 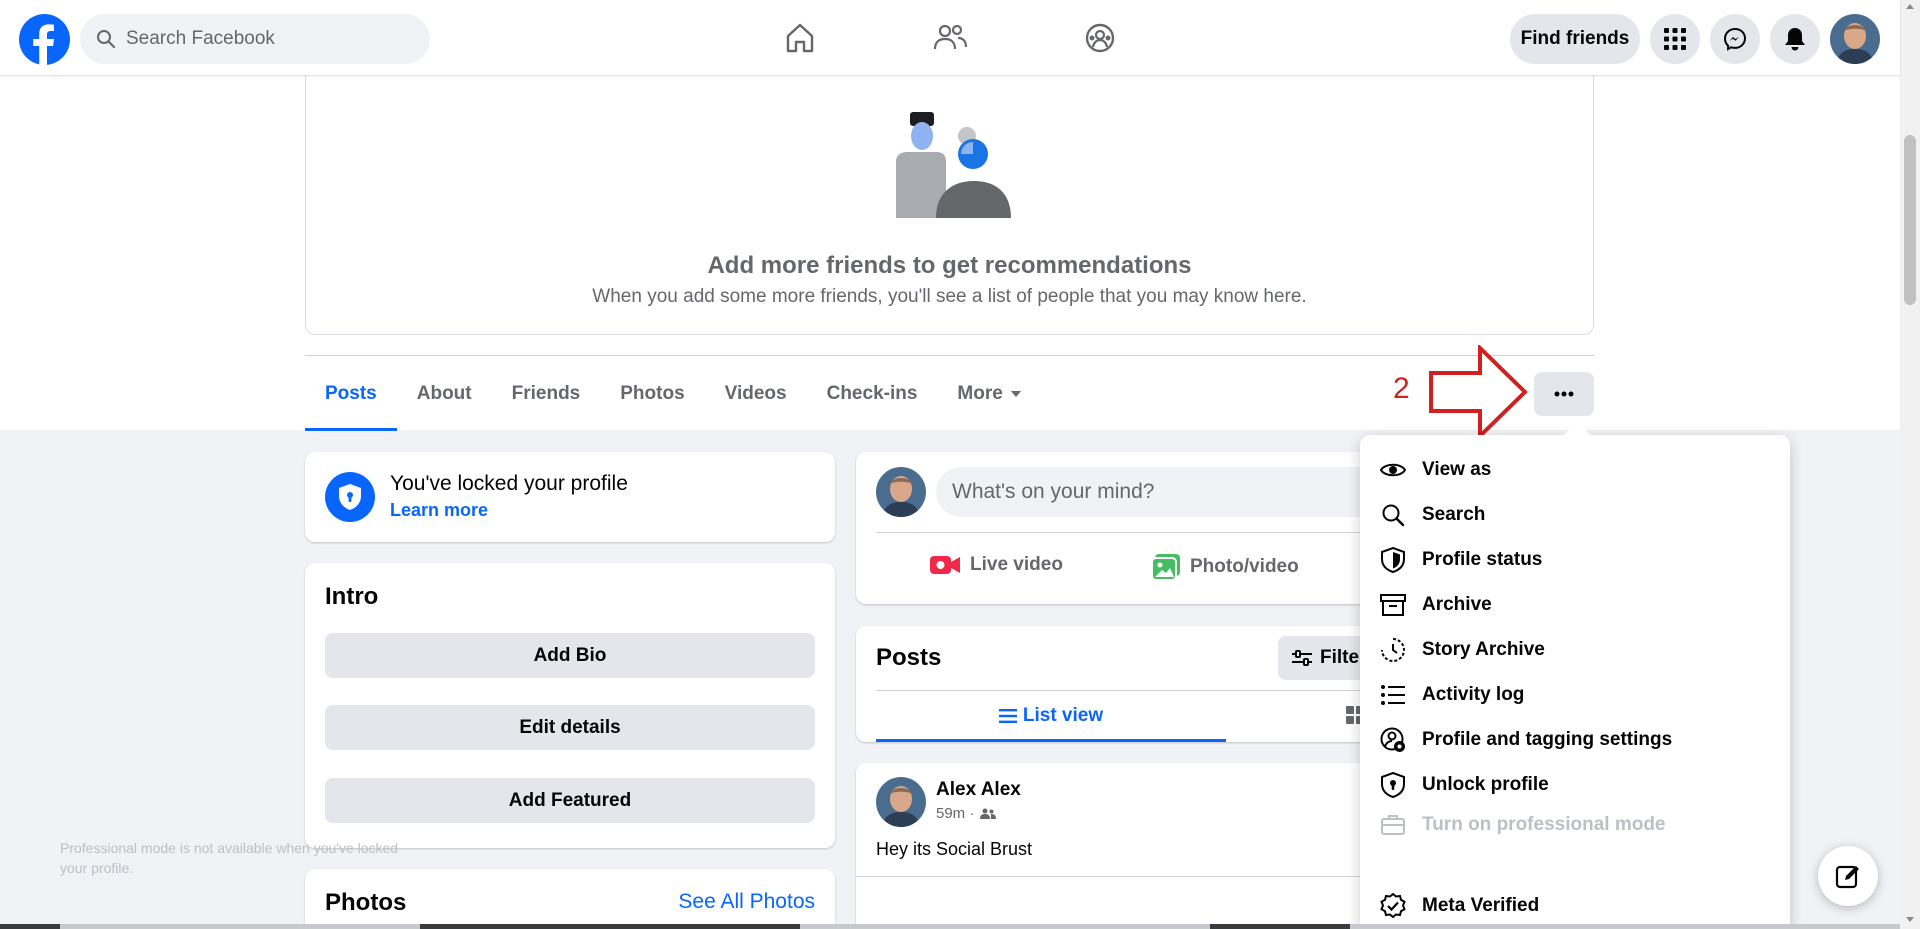 I want to click on annotation-step-number: 2, so click(x=1401, y=388).